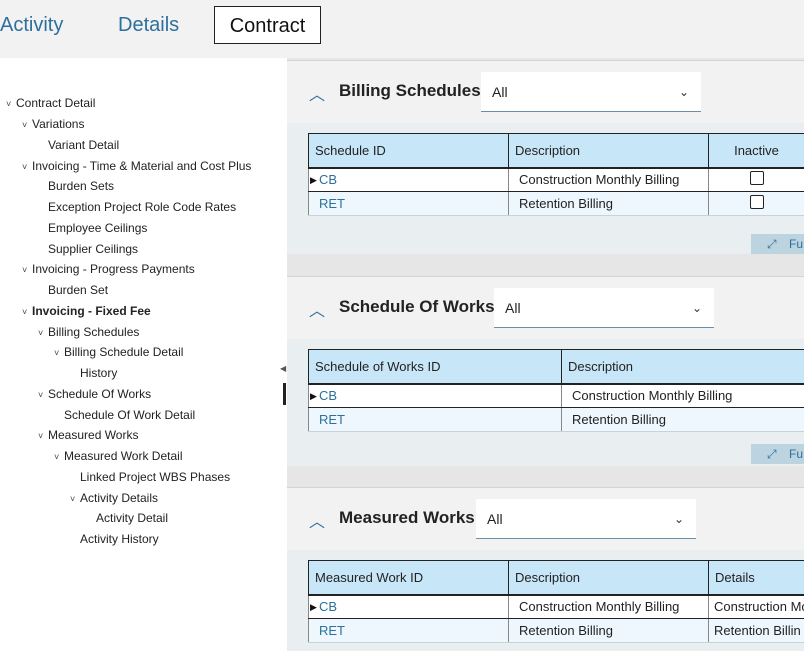 The image size is (804, 651). What do you see at coordinates (756, 578) in the screenshot?
I see `column-header: Details` at bounding box center [756, 578].